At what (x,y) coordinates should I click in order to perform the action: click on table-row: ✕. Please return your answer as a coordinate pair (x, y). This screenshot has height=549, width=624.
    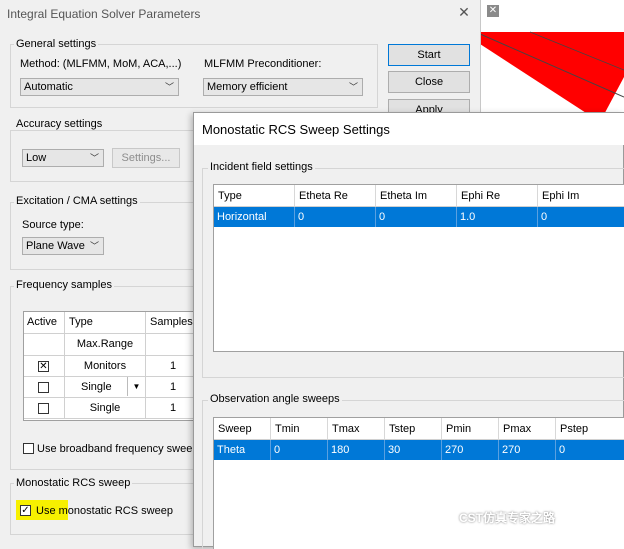
    Looking at the image, I should click on (44, 366).